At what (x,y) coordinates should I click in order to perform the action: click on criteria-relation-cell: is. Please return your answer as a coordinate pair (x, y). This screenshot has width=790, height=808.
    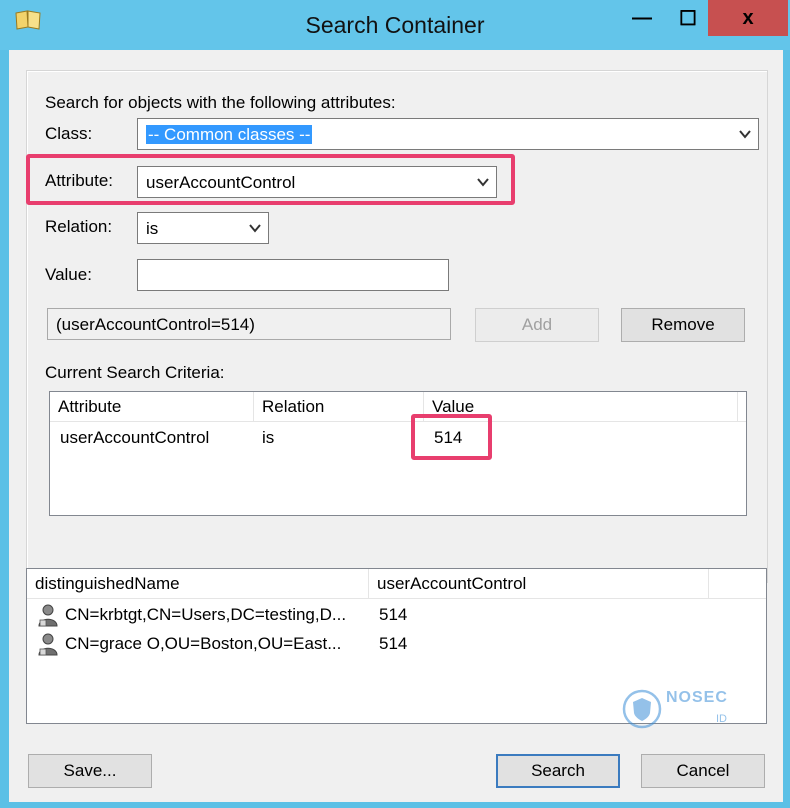
    Looking at the image, I should click on (268, 437).